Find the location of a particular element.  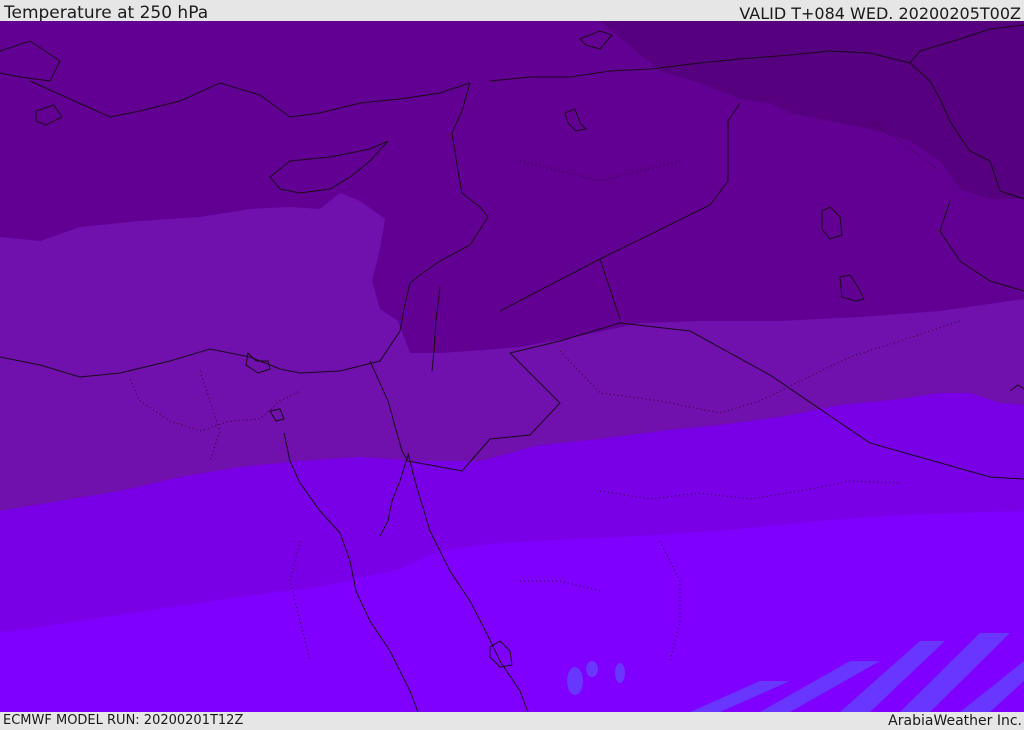

credit-label: ArabiaWeather Inc. is located at coordinates (955, 721).